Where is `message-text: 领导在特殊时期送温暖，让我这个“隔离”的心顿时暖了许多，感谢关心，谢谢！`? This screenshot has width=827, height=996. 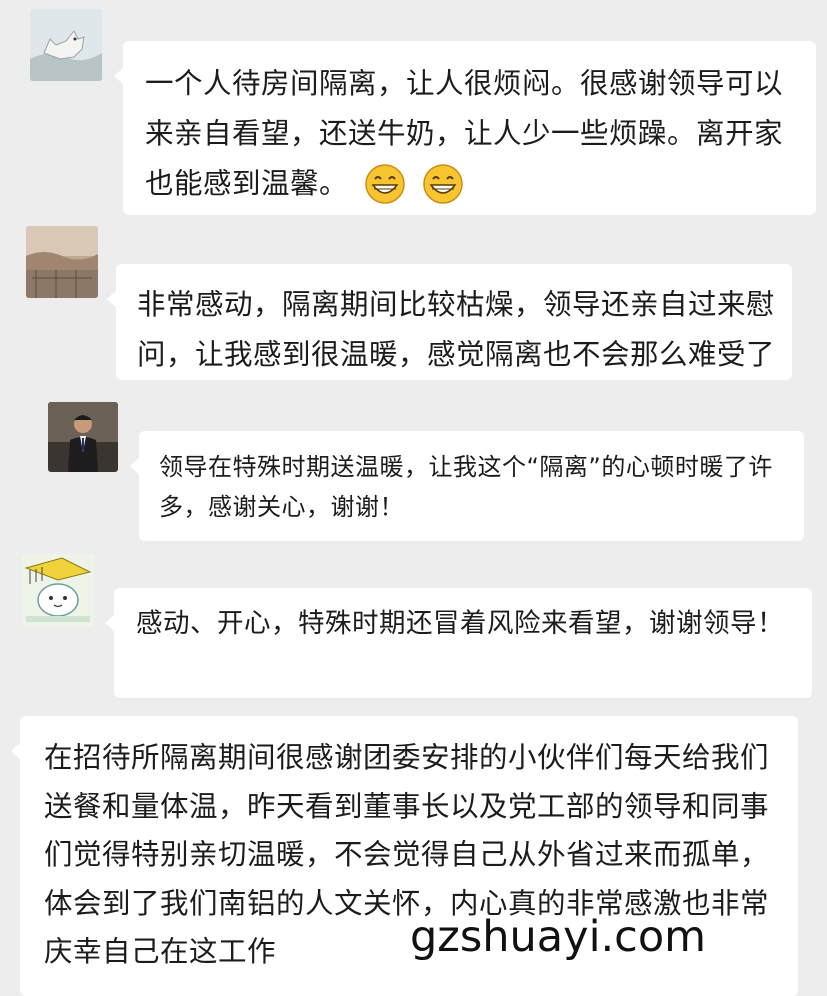 message-text: 领导在特殊时期送温暖，让我这个“隔离”的心顿时暖了许多，感谢关心，谢谢！ is located at coordinates (466, 487).